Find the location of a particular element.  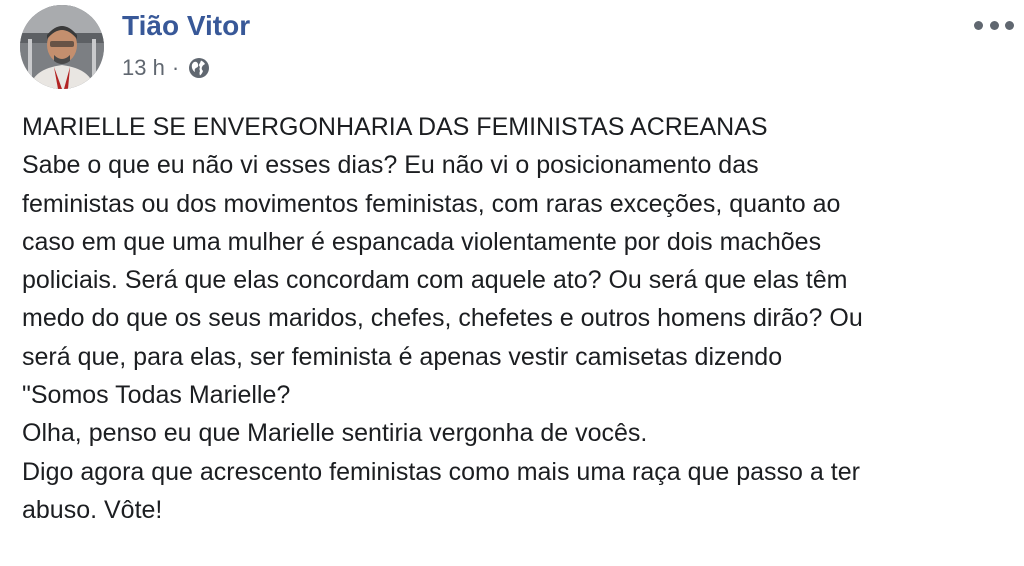

avatar-photo is located at coordinates (62, 47).